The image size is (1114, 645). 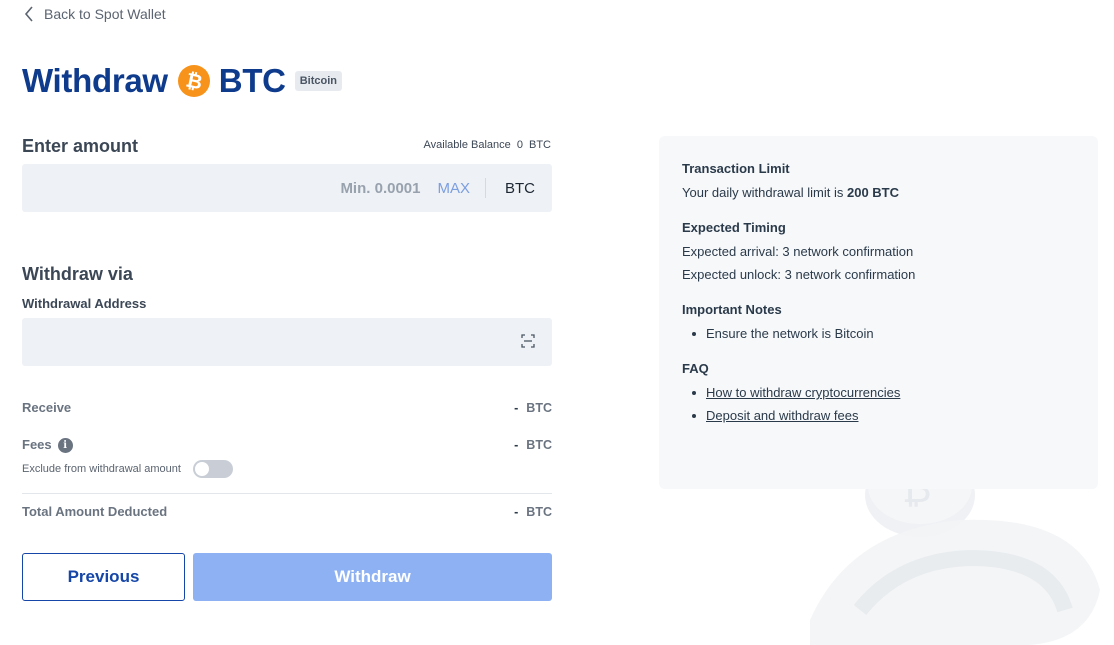 I want to click on expected-timing-heading: Expected Timing, so click(x=734, y=227).